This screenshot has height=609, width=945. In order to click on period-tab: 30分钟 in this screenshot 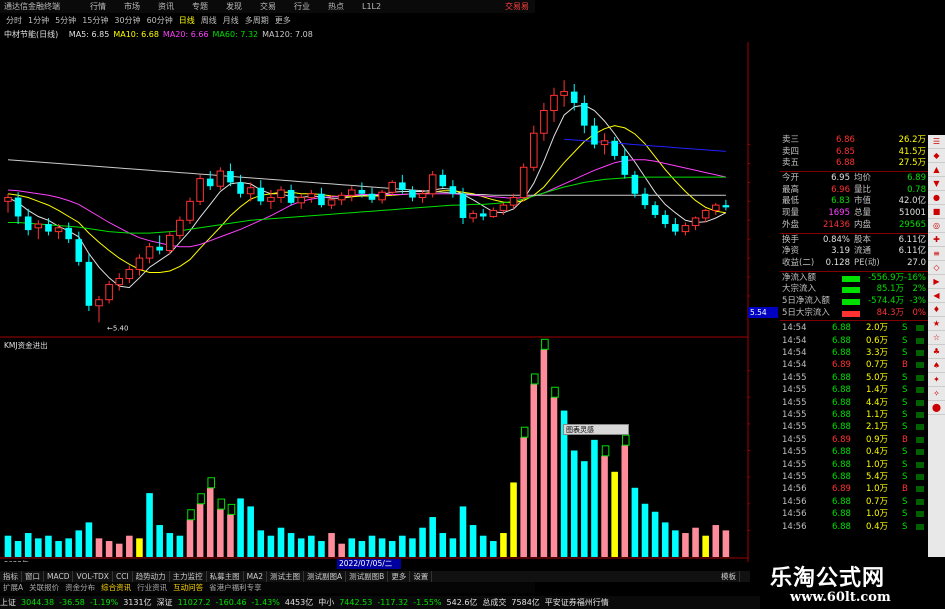, I will do `click(127, 20)`.